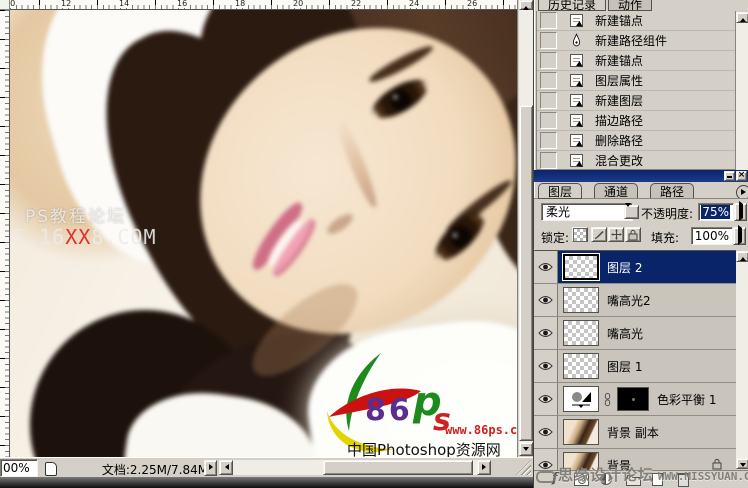 The height and width of the screenshot is (488, 748). I want to click on lock-transparency-button, so click(580, 234).